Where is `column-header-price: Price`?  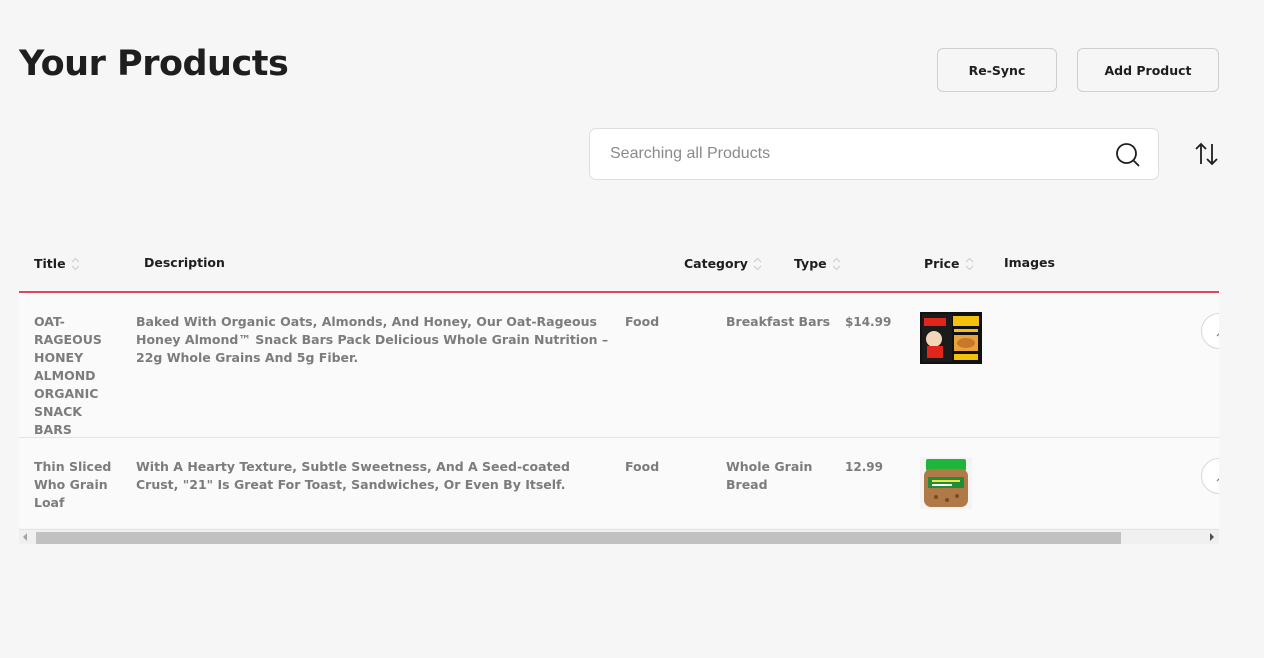
column-header-price: Price is located at coordinates (949, 263).